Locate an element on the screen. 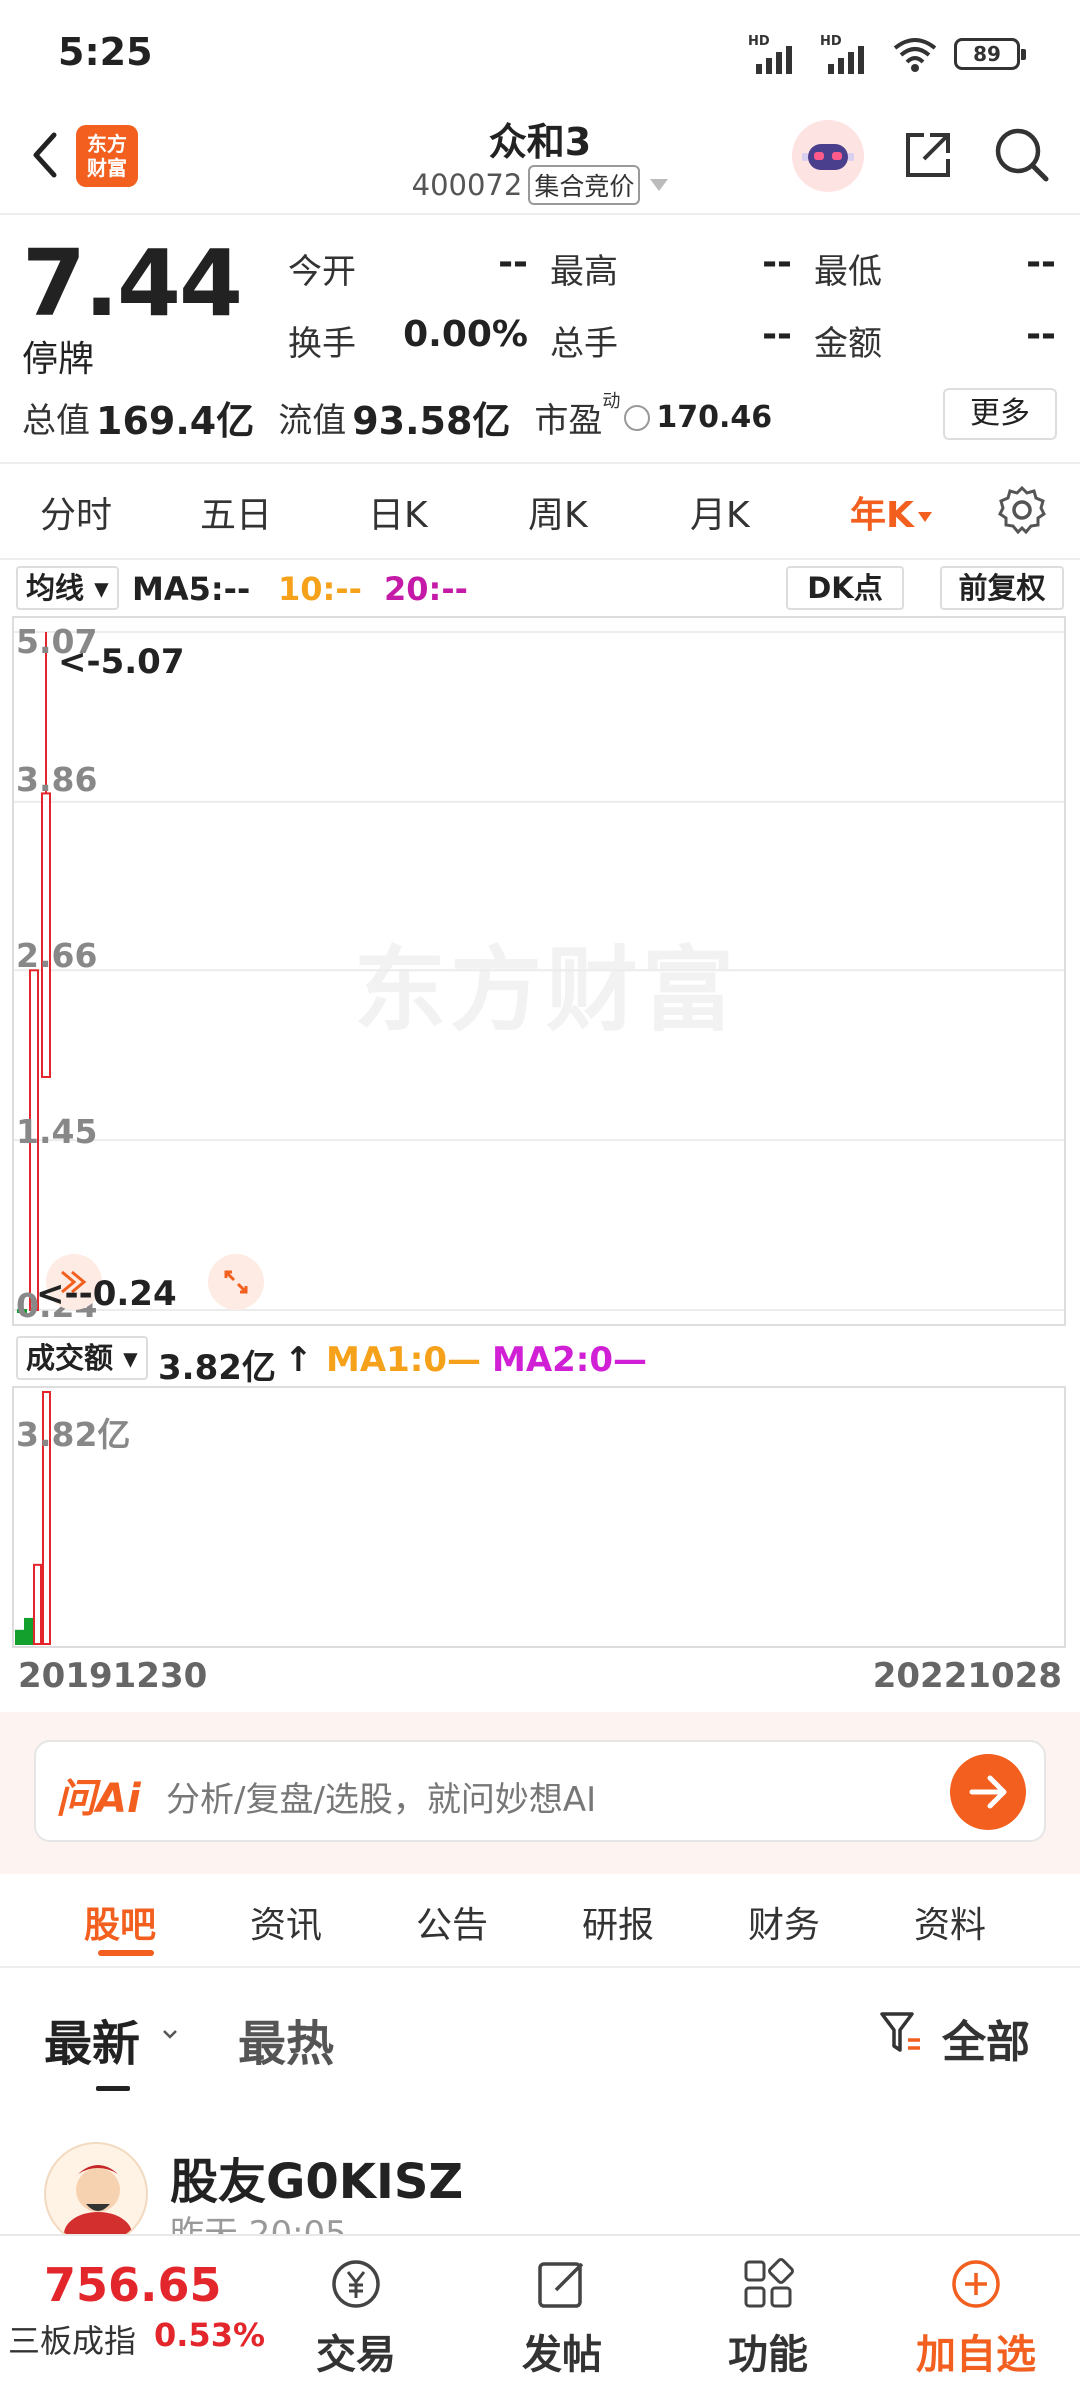  ai-input: 问Ai 分析/复盘/选股，就问妙想AI is located at coordinates (540, 1791).